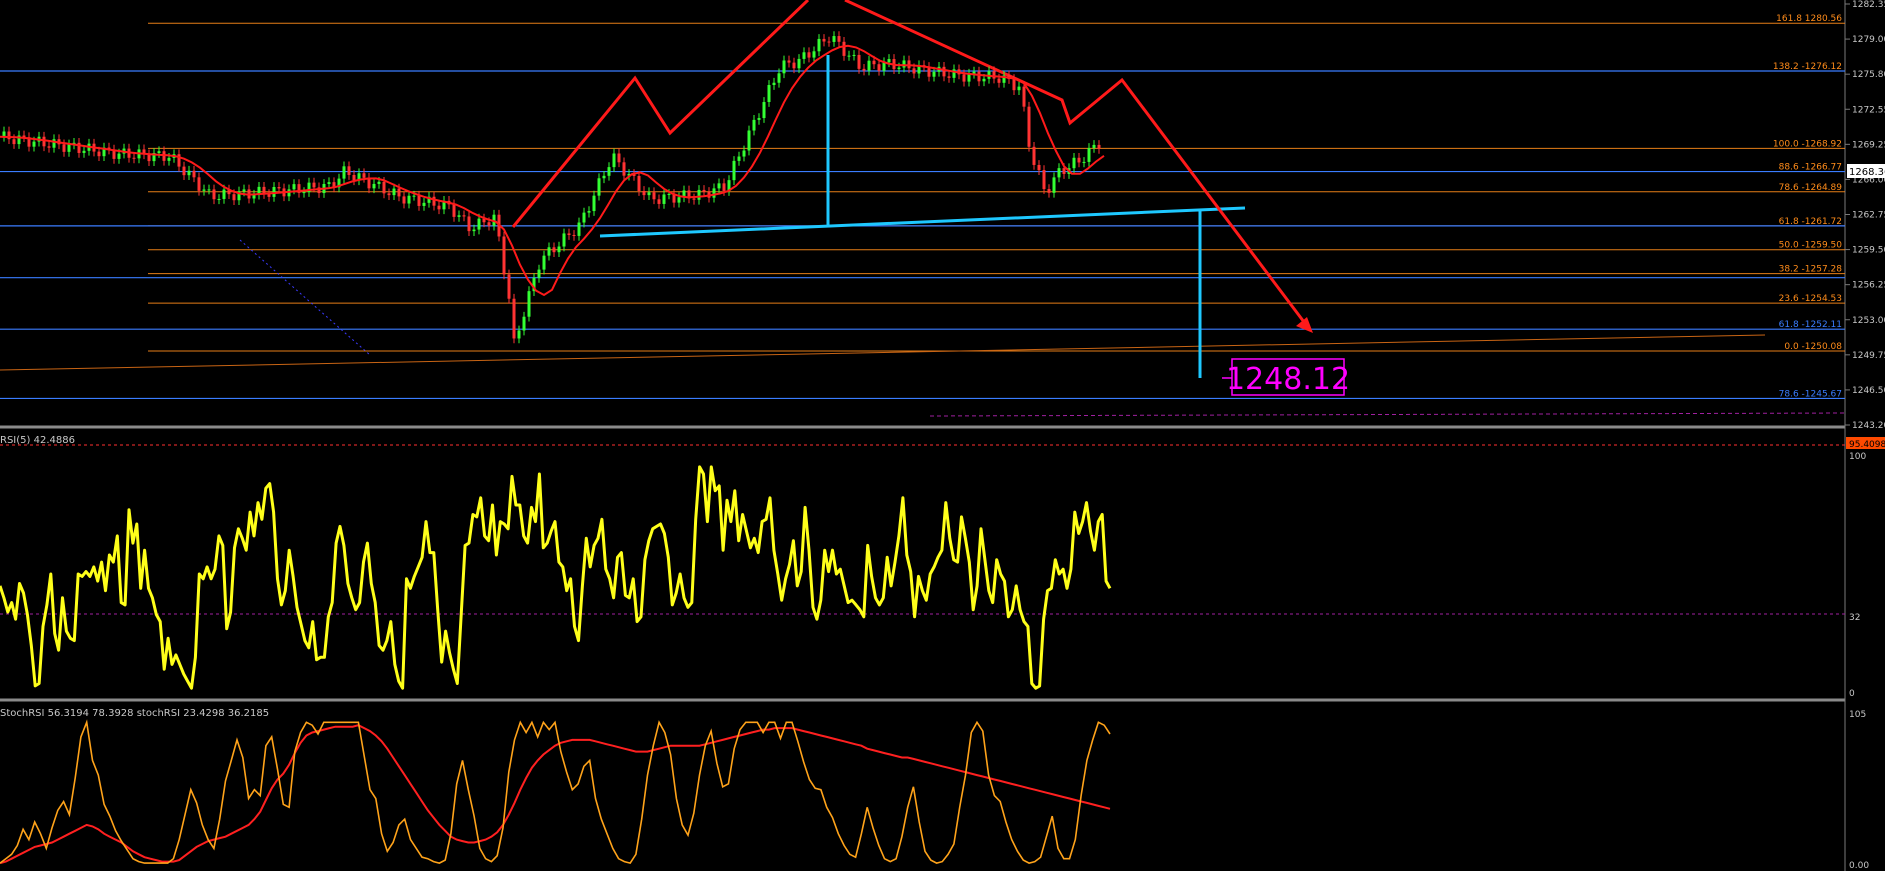 Image resolution: width=1885 pixels, height=871 pixels. I want to click on current-price-badge: 1268.36, so click(1866, 171).